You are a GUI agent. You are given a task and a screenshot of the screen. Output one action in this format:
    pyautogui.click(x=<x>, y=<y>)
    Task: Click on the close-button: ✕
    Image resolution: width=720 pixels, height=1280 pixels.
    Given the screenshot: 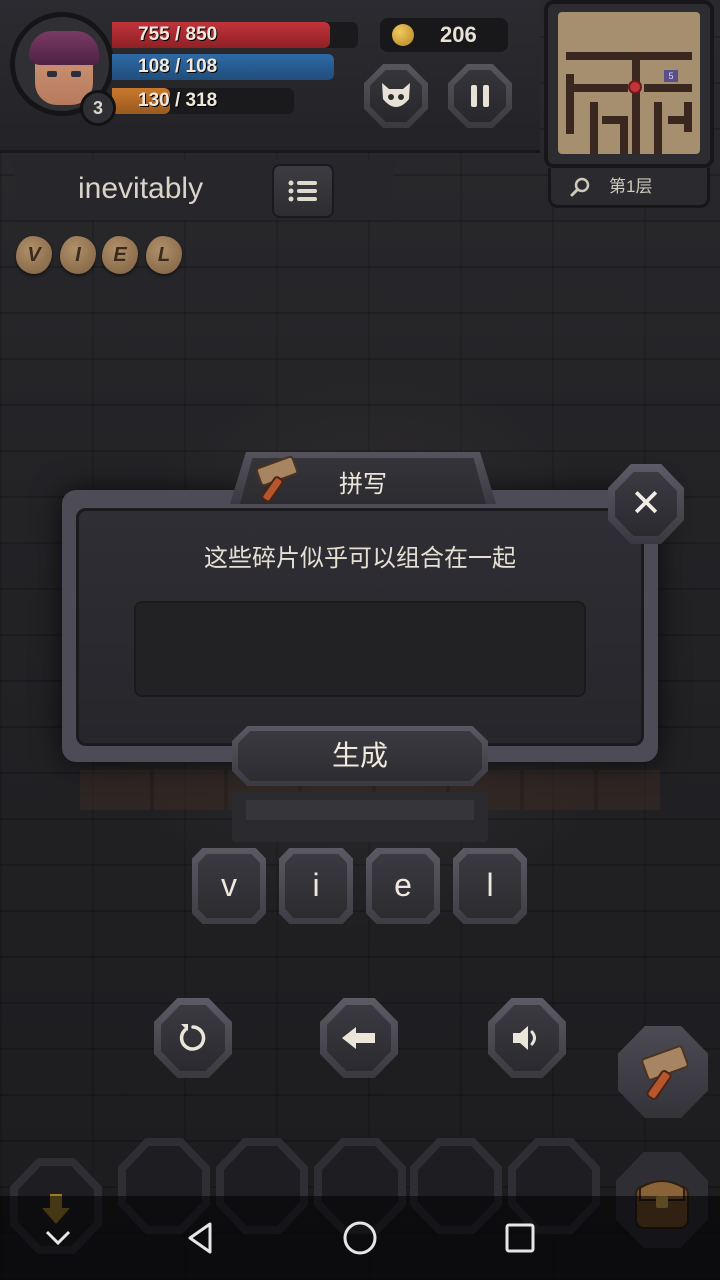 What is the action you would take?
    pyautogui.click(x=646, y=504)
    